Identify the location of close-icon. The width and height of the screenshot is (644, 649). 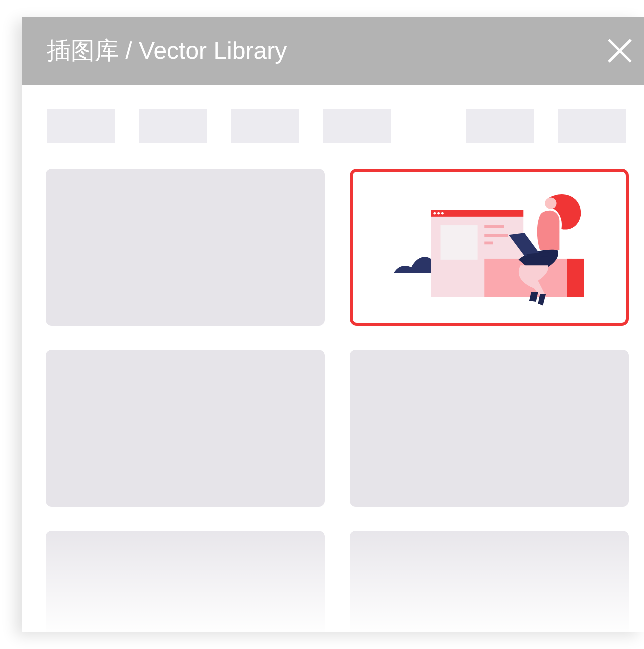
(620, 51).